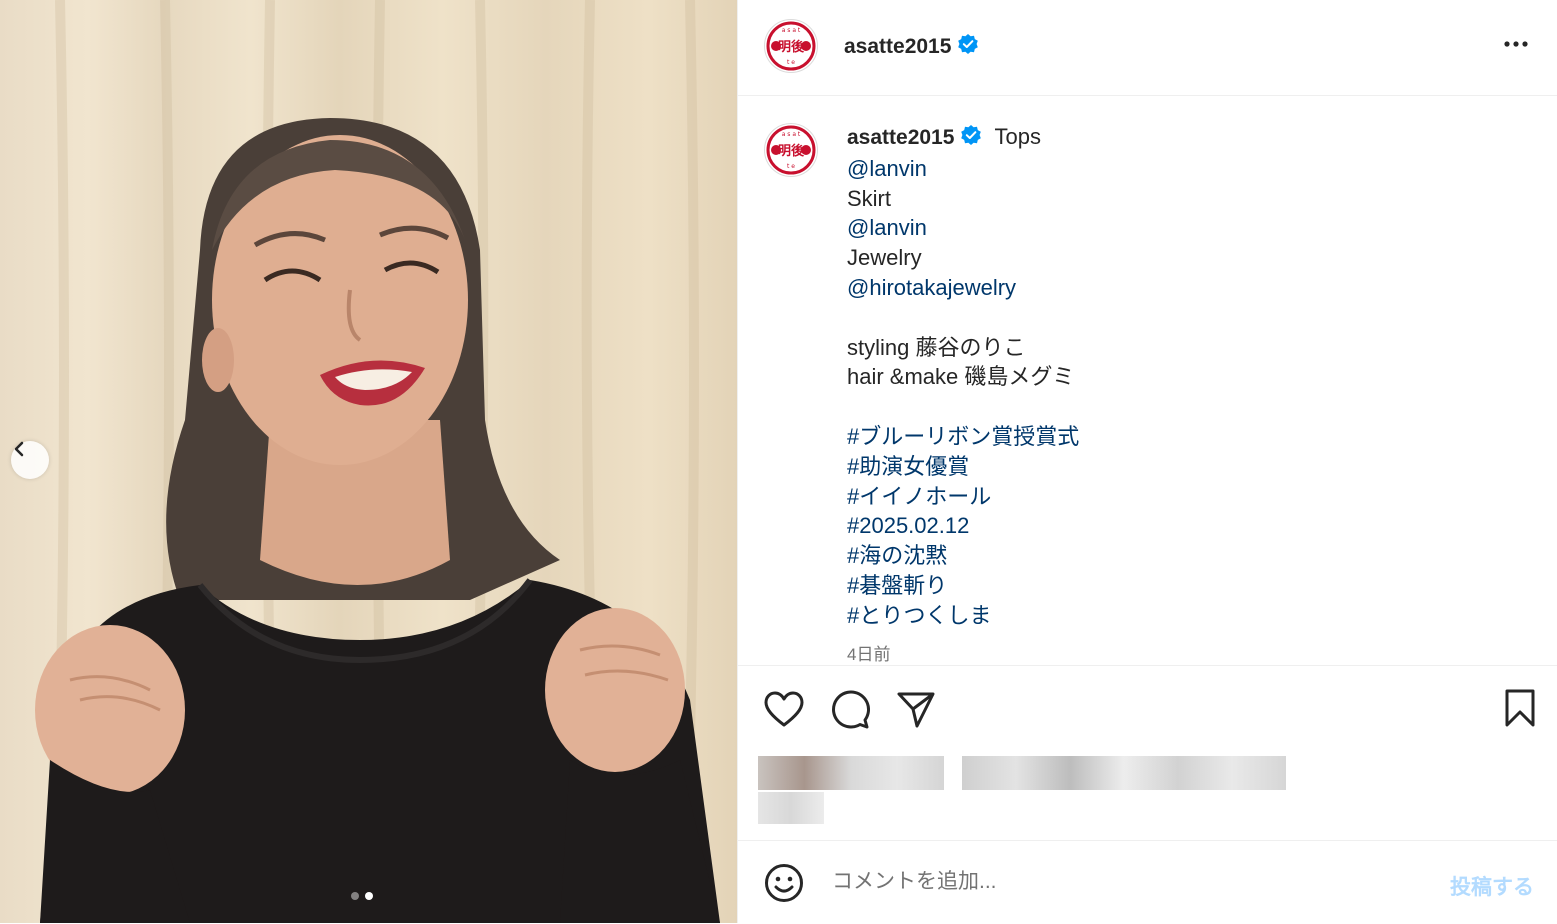  What do you see at coordinates (1187, 616) in the screenshot?
I see `hashtag-link: #とりつくしま` at bounding box center [1187, 616].